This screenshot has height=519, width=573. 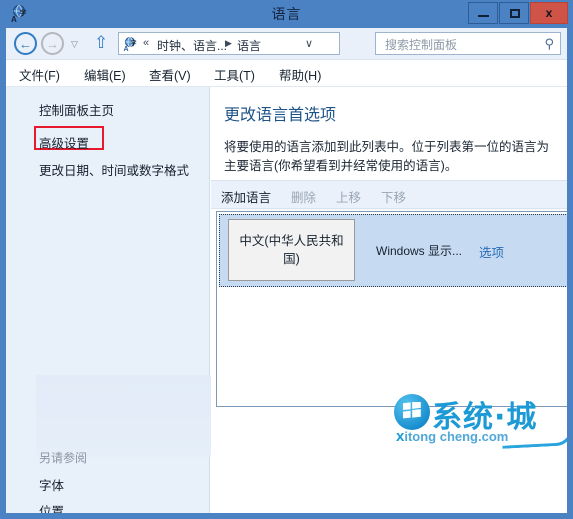 What do you see at coordinates (483, 16) in the screenshot?
I see `minimize-icon` at bounding box center [483, 16].